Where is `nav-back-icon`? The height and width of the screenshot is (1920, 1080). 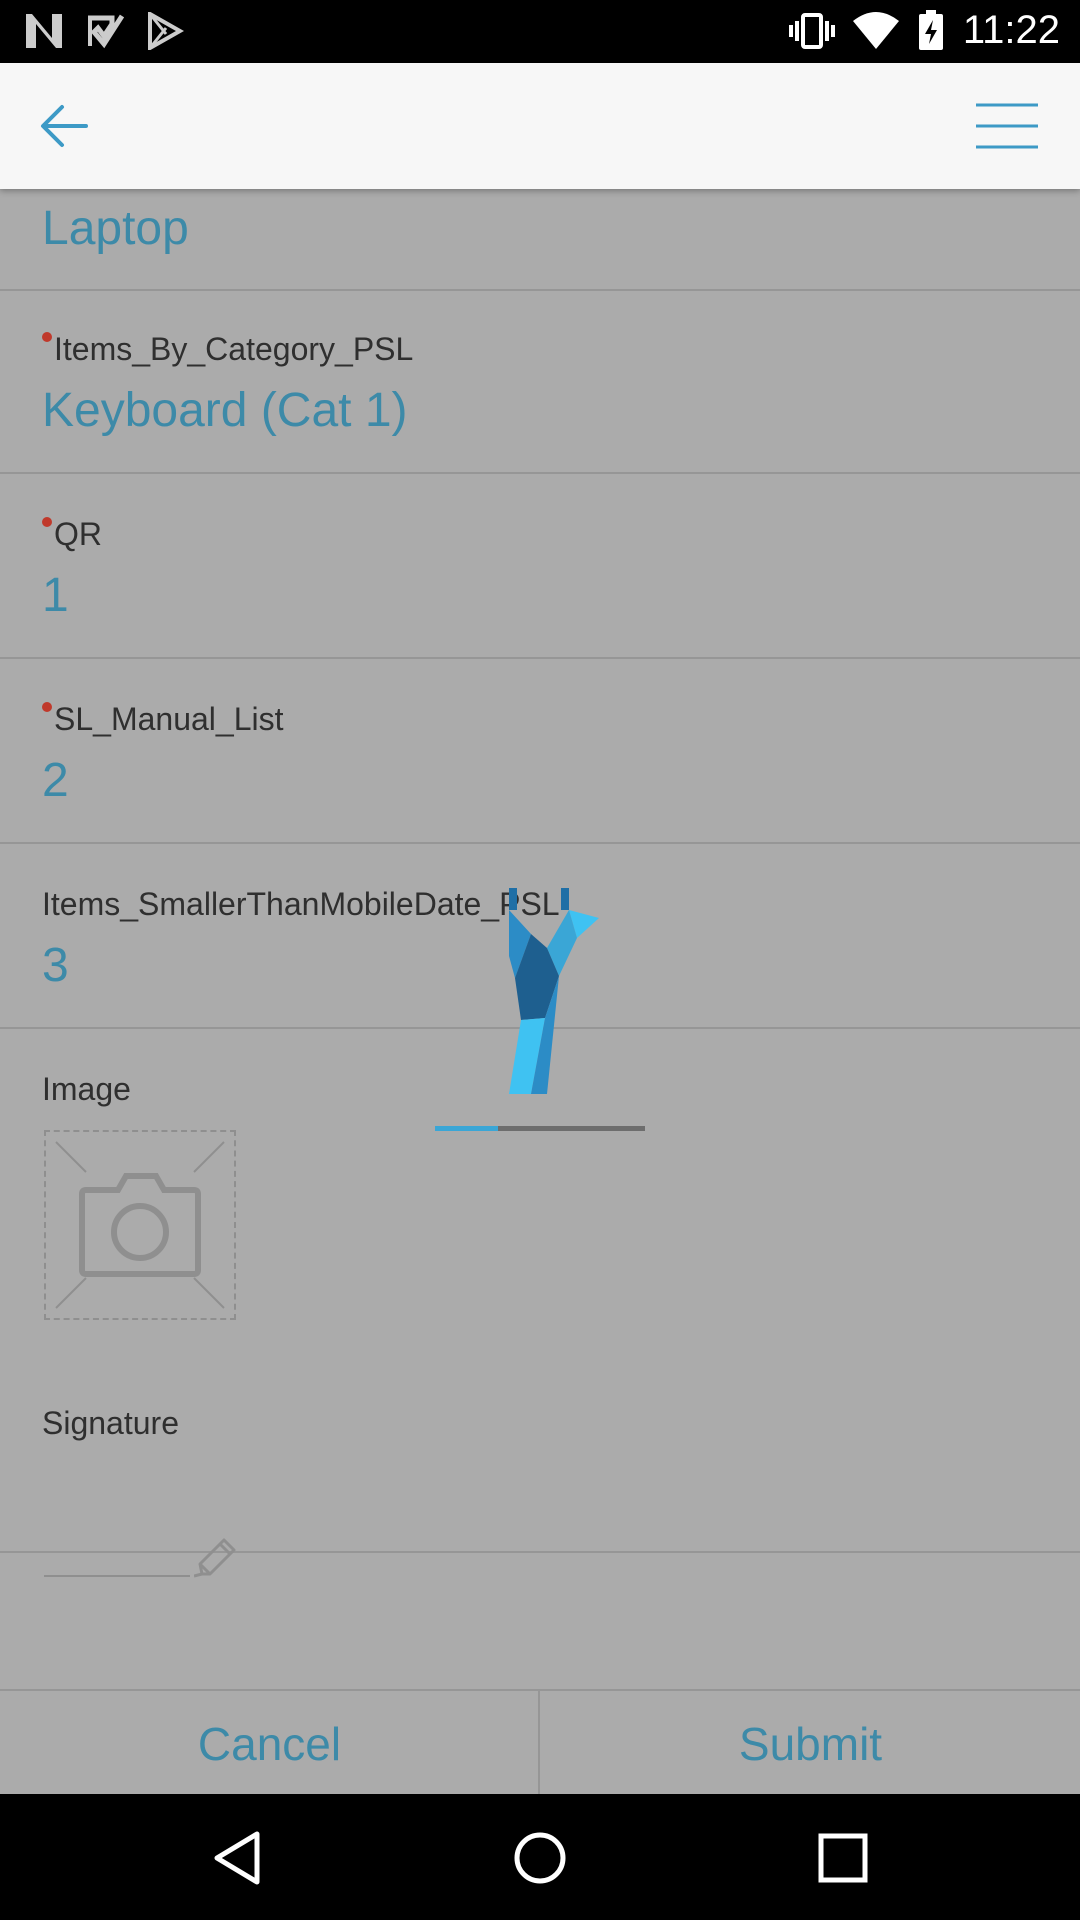
nav-back-icon is located at coordinates (237, 1858).